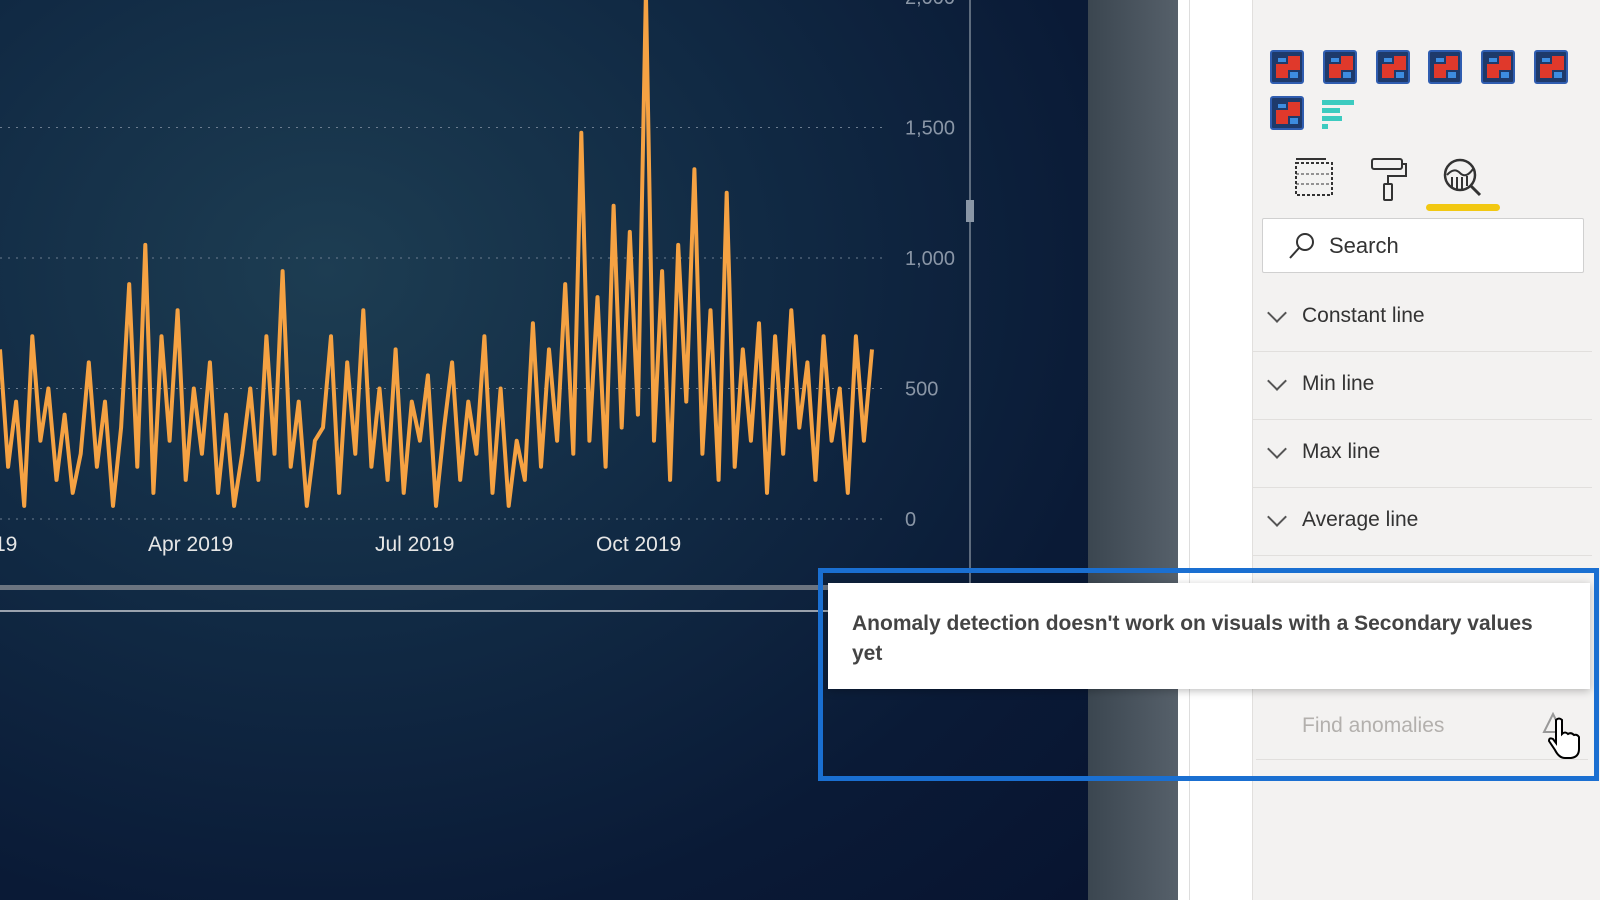 This screenshot has height=900, width=1600. I want to click on search-input: Search, so click(1423, 245).